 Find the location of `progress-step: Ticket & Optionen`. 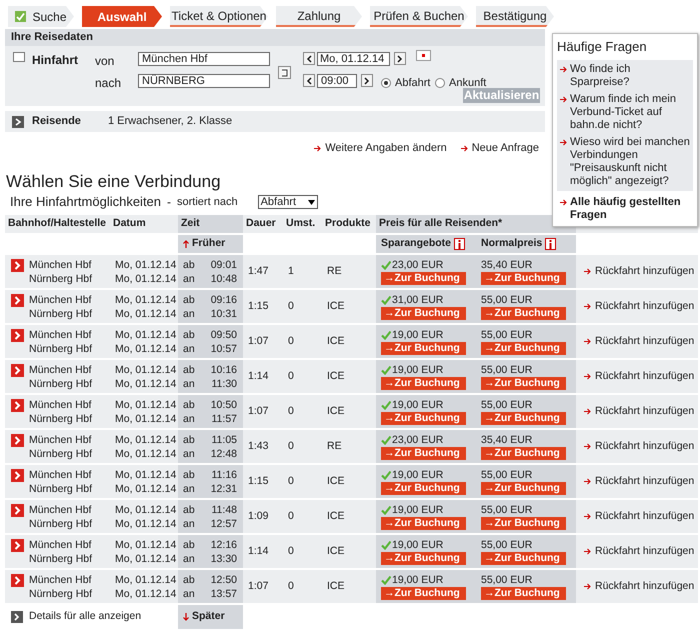

progress-step: Ticket & Optionen is located at coordinates (219, 16).